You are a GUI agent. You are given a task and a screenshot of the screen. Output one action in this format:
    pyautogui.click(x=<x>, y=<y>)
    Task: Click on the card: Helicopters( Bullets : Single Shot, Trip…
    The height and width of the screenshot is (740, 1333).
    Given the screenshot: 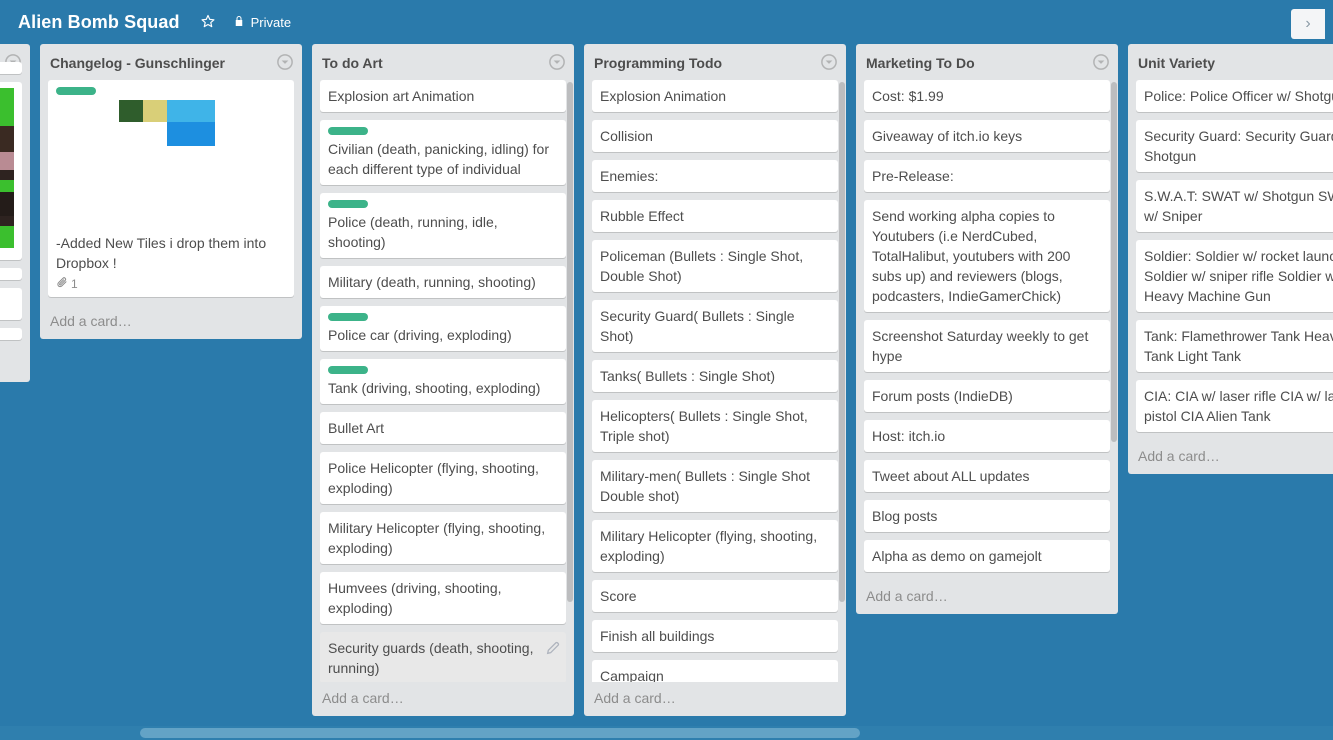 What is the action you would take?
    pyautogui.click(x=715, y=426)
    